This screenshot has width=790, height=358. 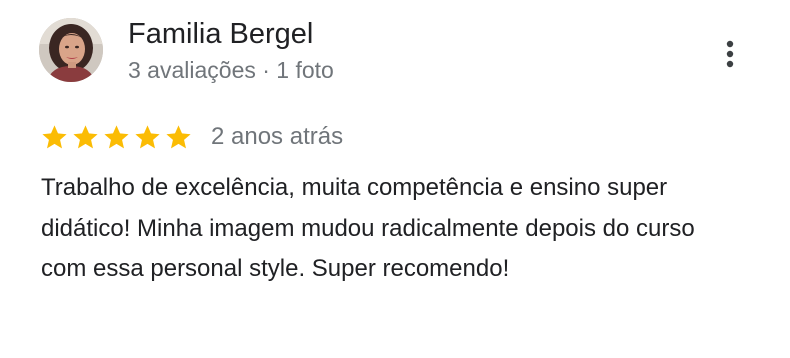 I want to click on avatar-photo, so click(x=71, y=50).